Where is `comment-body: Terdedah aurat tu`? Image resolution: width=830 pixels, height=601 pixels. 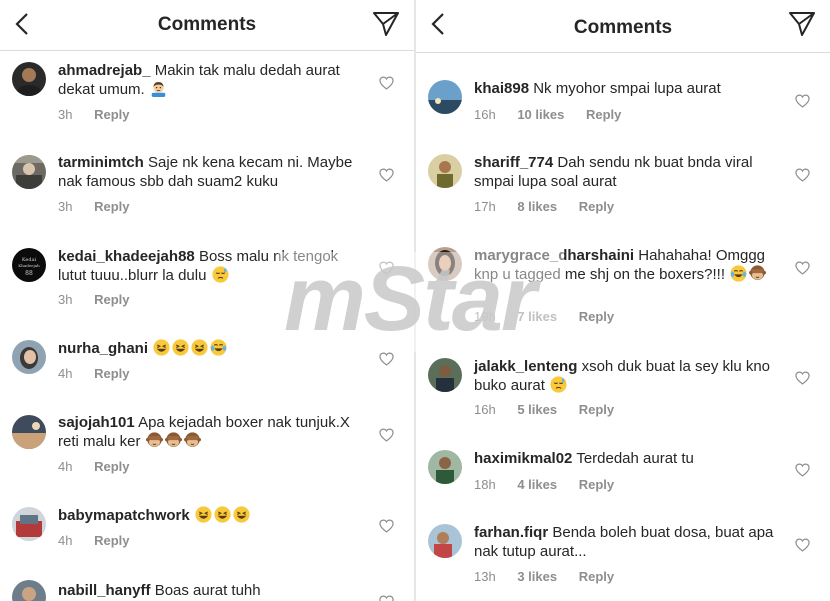
comment-body: Terdedah aurat tu is located at coordinates (635, 458).